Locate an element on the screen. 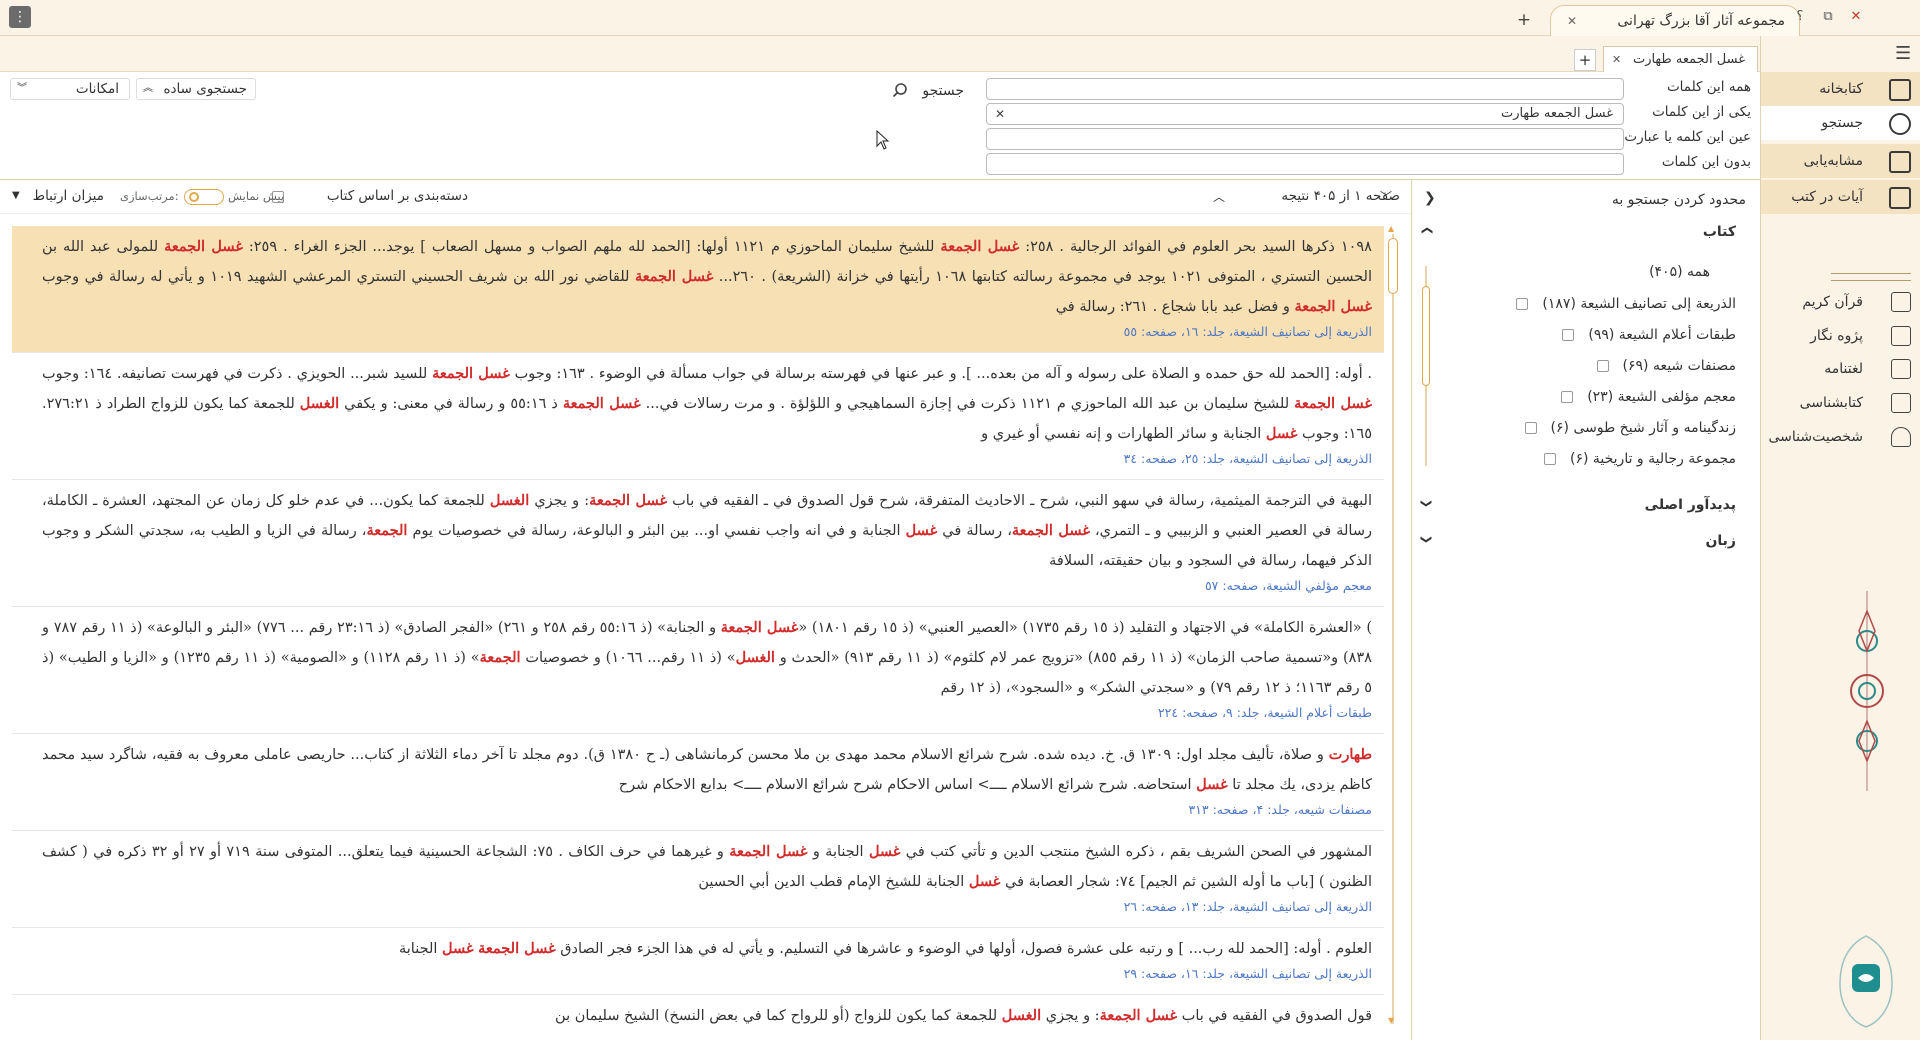  window-controls: ؟ ⧉ ✕ is located at coordinates (1828, 17).